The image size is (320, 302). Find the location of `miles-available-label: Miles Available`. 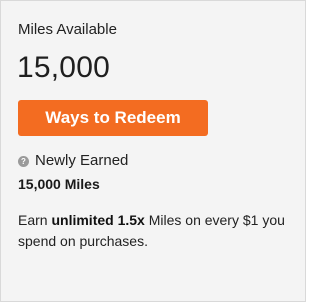

miles-available-label: Miles Available is located at coordinates (67, 29).